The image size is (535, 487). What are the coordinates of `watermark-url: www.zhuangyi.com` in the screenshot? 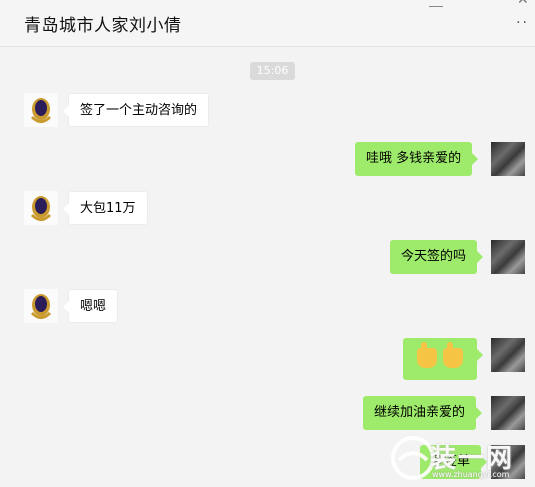 It's located at (471, 474).